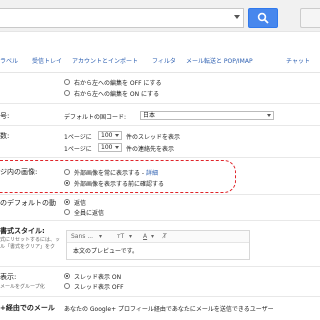 This screenshot has height=320, width=320. What do you see at coordinates (99, 287) in the screenshot?
I see `conversation-view-off-label: スレッド表示 OFF` at bounding box center [99, 287].